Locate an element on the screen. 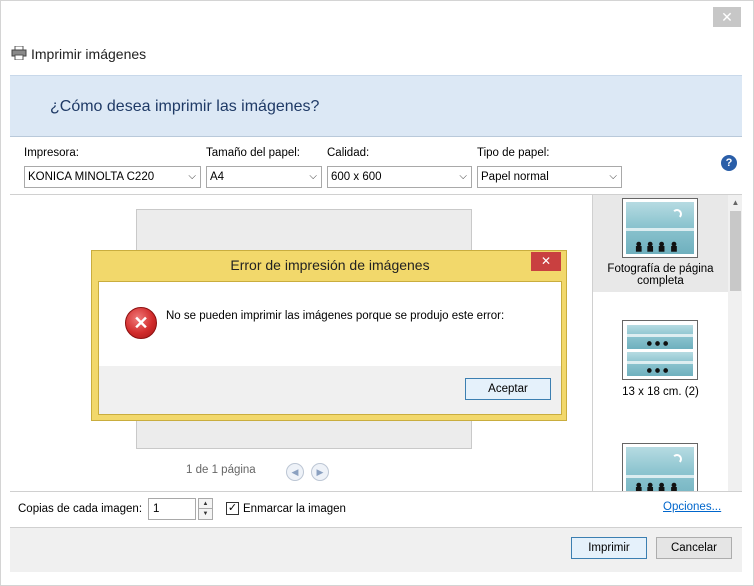 The width and height of the screenshot is (754, 586). scrollbar-thumb is located at coordinates (735, 251).